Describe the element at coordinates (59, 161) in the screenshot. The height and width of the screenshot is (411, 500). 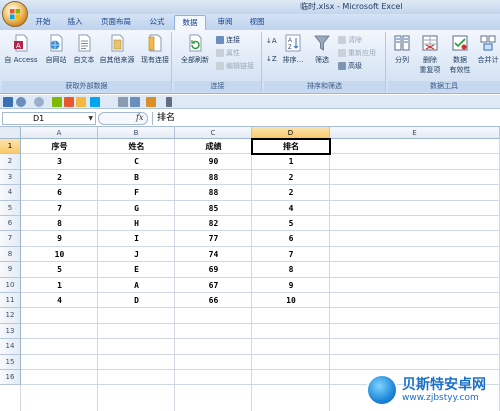
I see `cell-a2: 3` at that location.